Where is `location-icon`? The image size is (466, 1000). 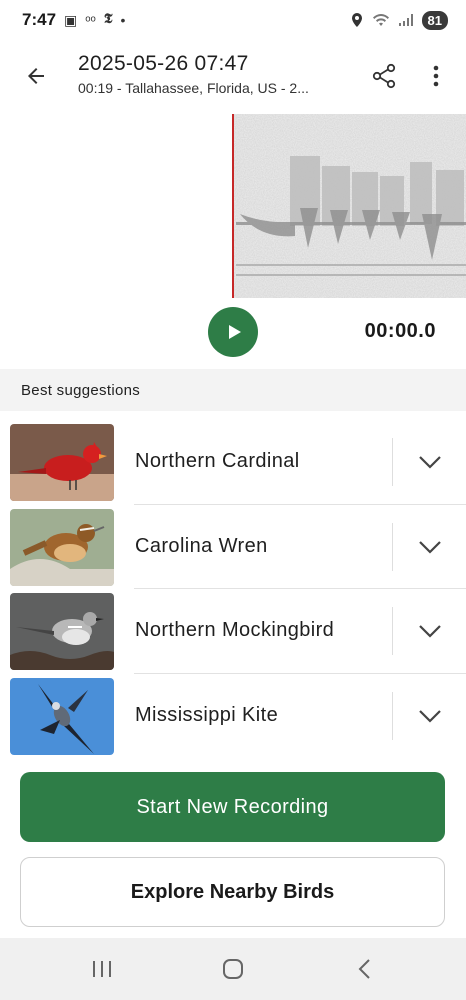
location-icon is located at coordinates (356, 20).